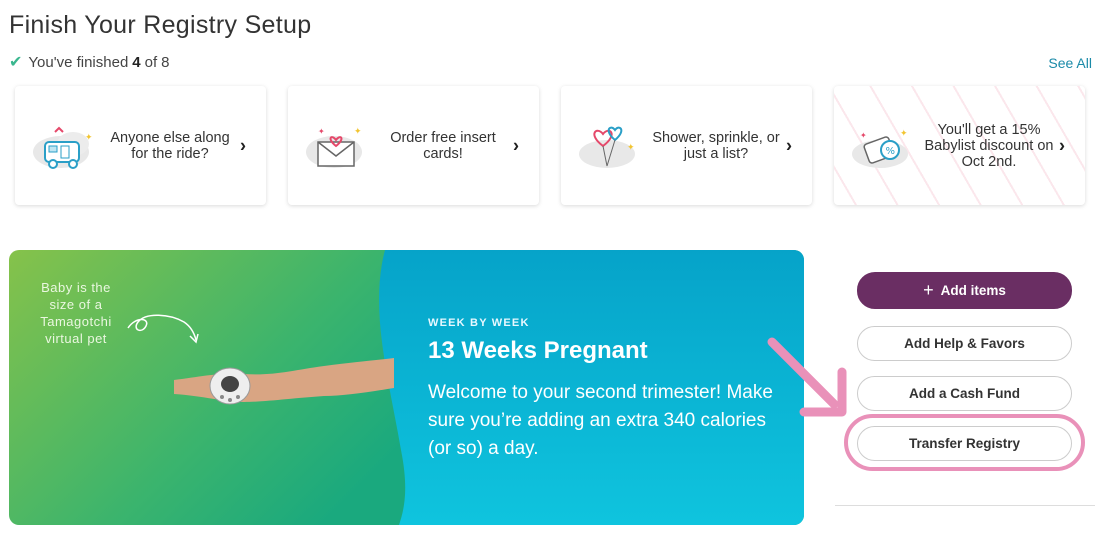  Describe the element at coordinates (928, 290) in the screenshot. I see `plus-icon: +` at that location.